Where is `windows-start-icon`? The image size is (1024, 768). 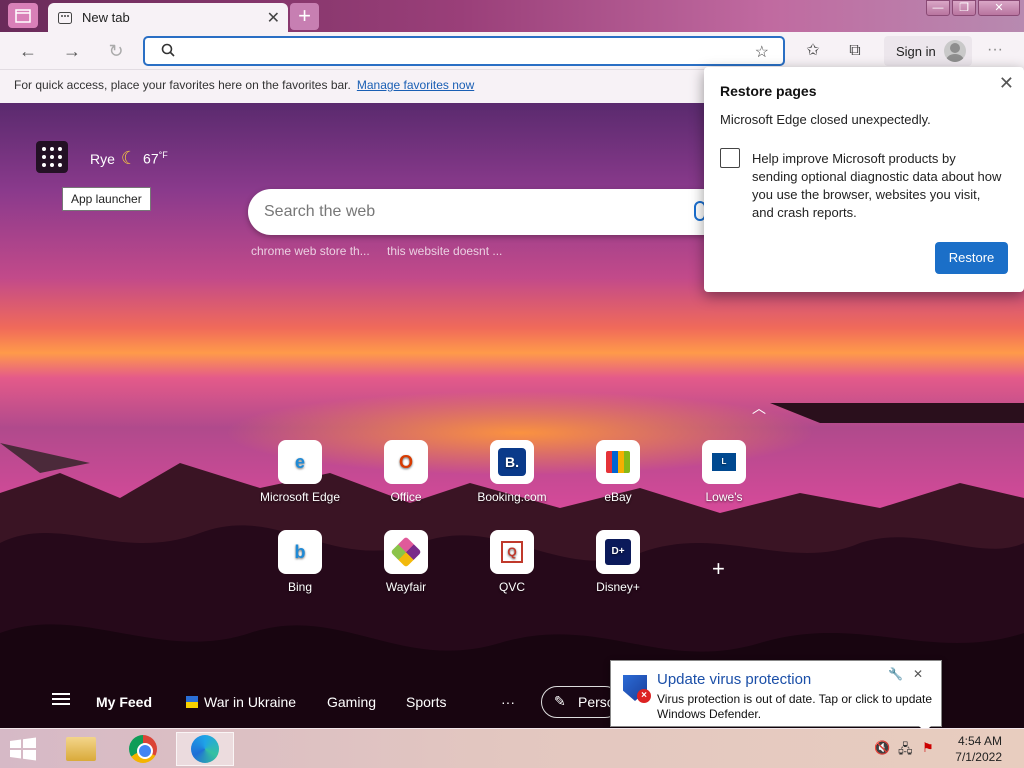 windows-start-icon is located at coordinates (23, 749).